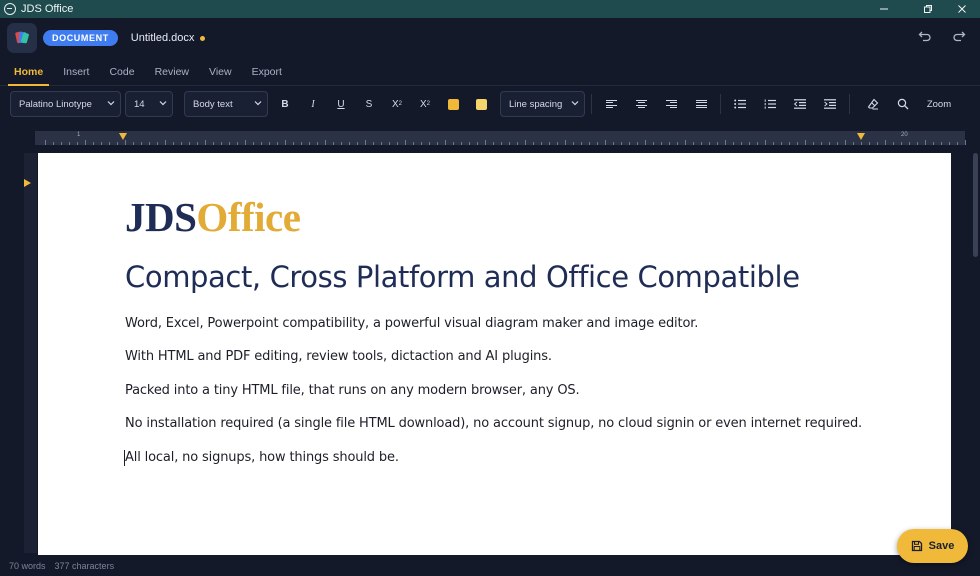  I want to click on underline-button: U, so click(341, 104).